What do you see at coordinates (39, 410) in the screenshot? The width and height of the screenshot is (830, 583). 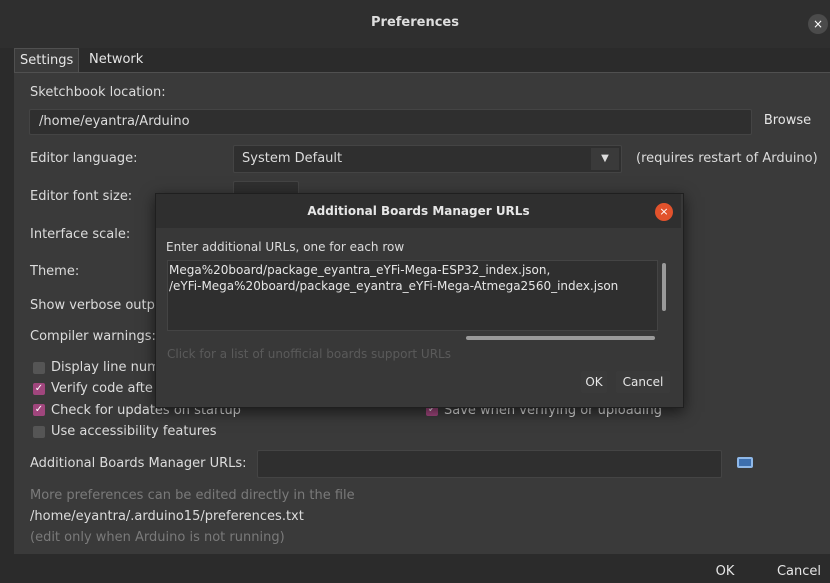 I see `check-updates-checkbox` at bounding box center [39, 410].